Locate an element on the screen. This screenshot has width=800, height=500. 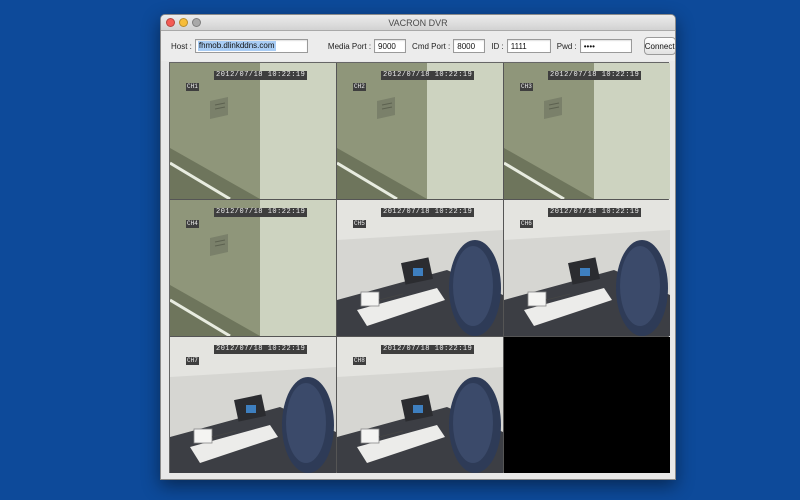
camera-tile: 2012/07/18 10:22:19 CH8 is located at coordinates (420, 405).